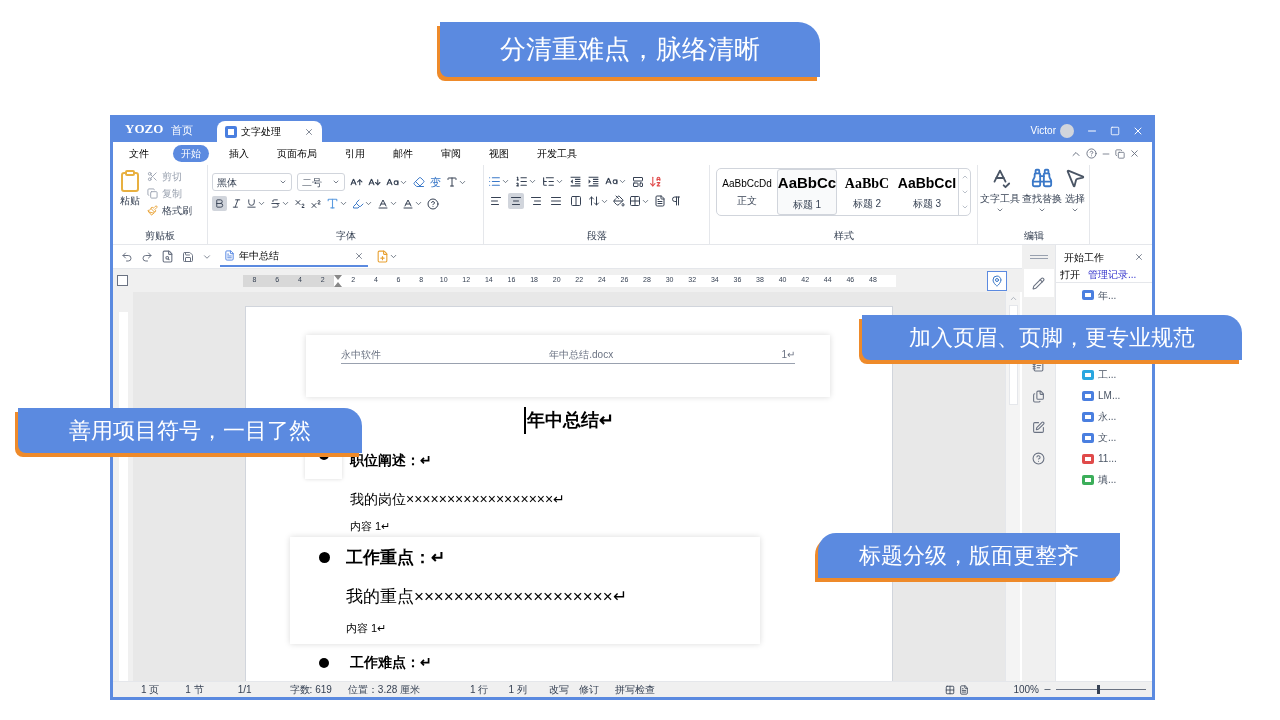  What do you see at coordinates (251, 203) in the screenshot?
I see `underline-icon` at bounding box center [251, 203].